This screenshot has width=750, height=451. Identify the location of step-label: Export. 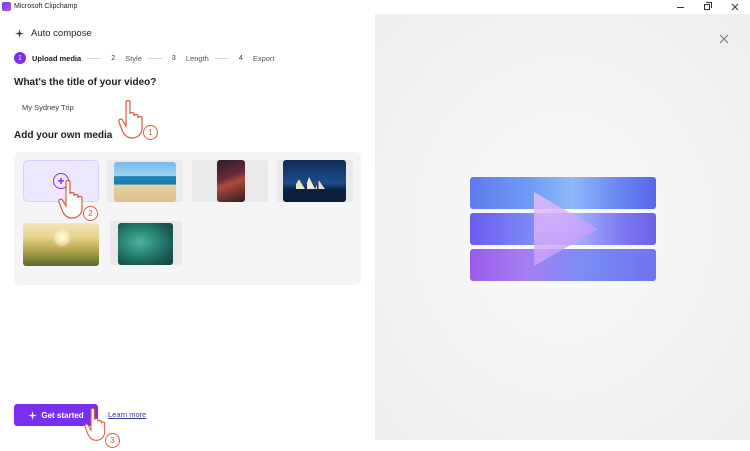
(263, 58).